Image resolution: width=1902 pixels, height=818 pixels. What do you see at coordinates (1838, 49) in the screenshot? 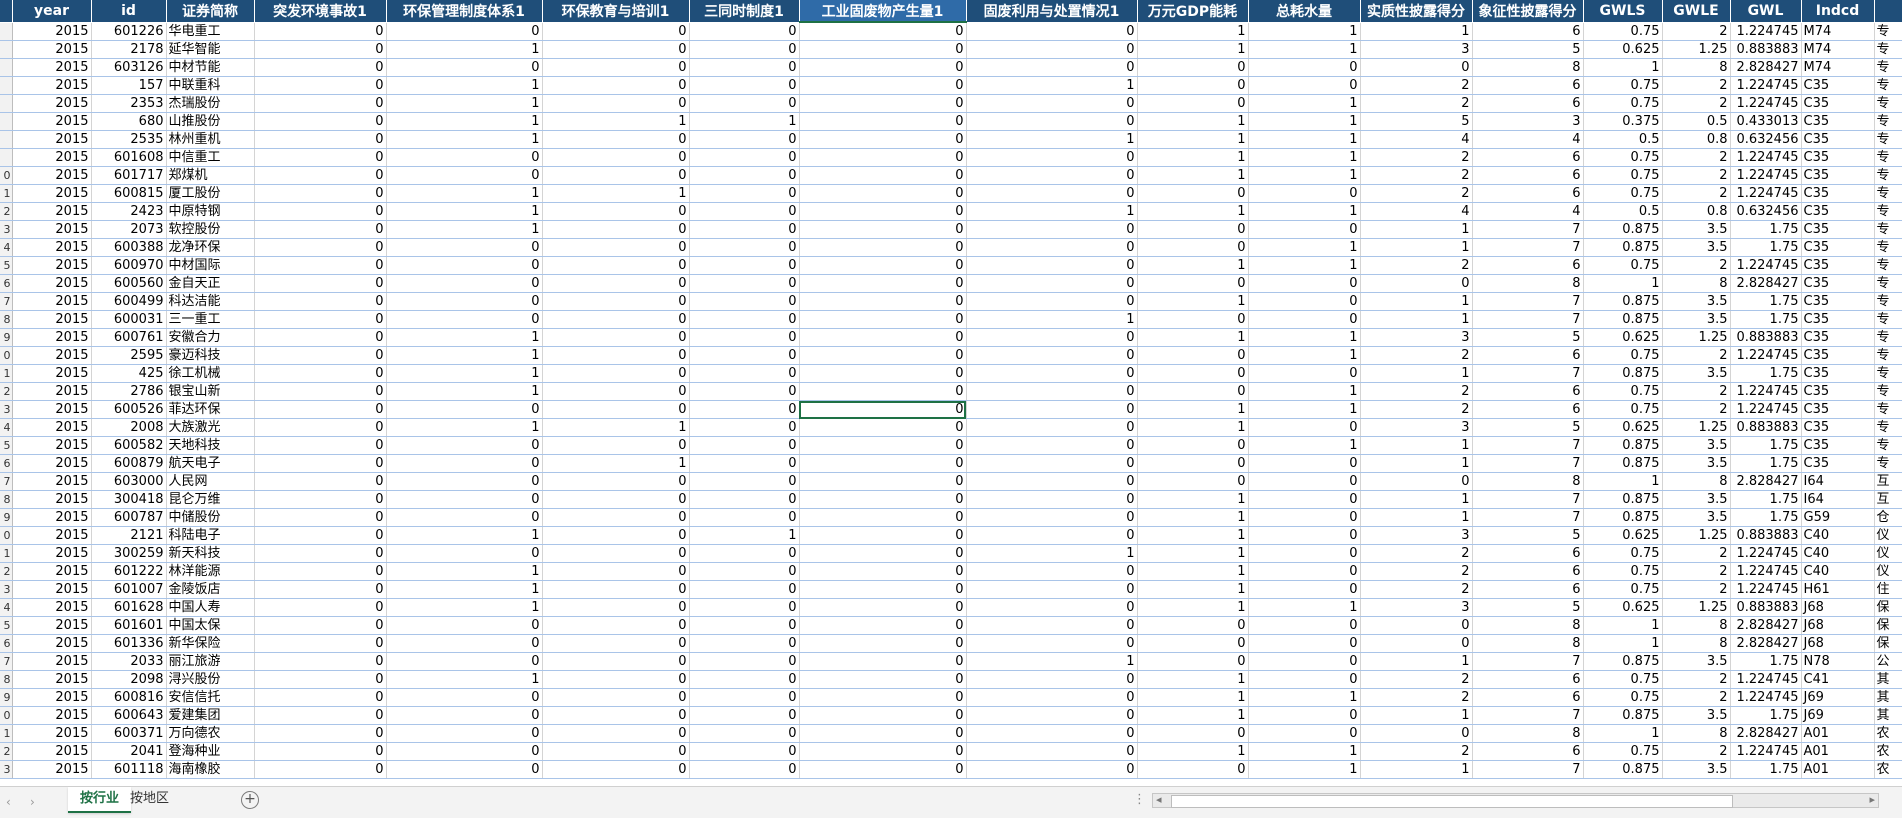
I see `table-cell: M74` at bounding box center [1838, 49].